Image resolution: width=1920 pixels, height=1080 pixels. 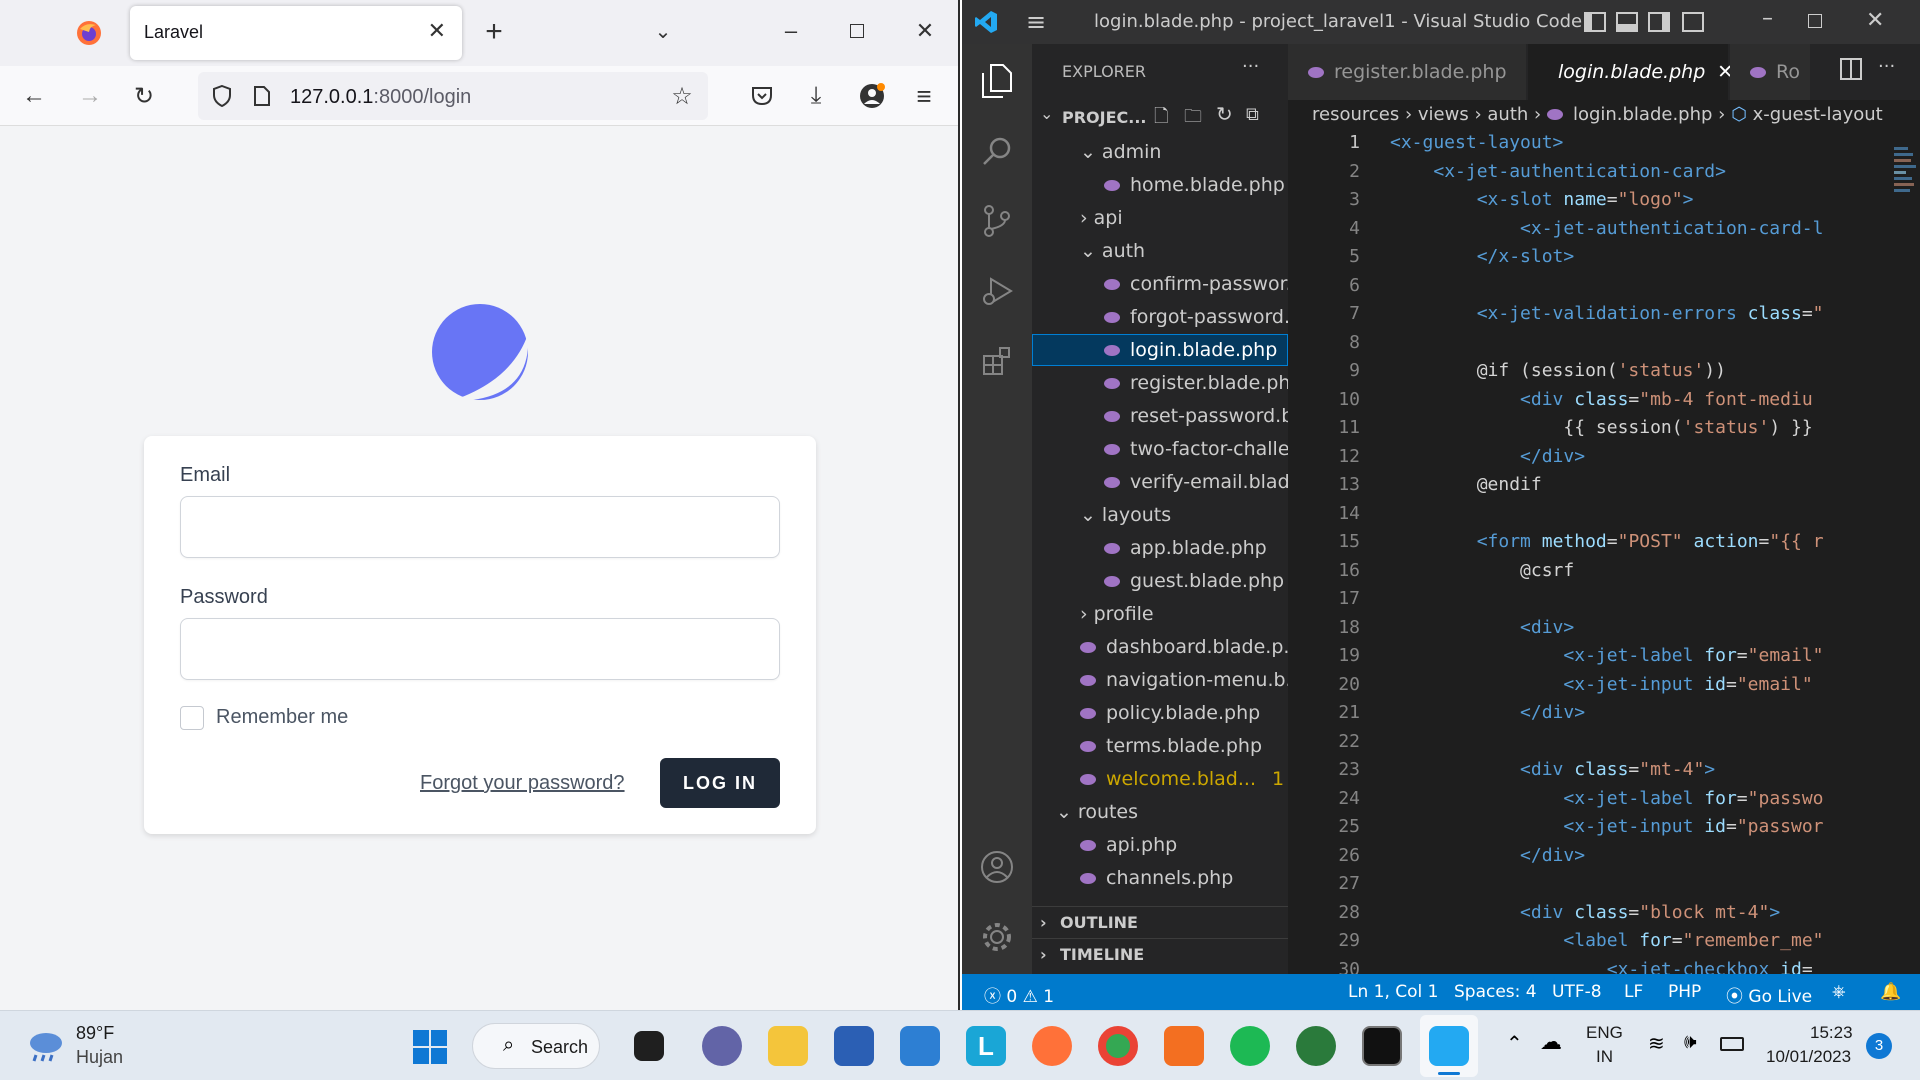 I want to click on list-tabs-icon: ⌄, so click(x=663, y=31).